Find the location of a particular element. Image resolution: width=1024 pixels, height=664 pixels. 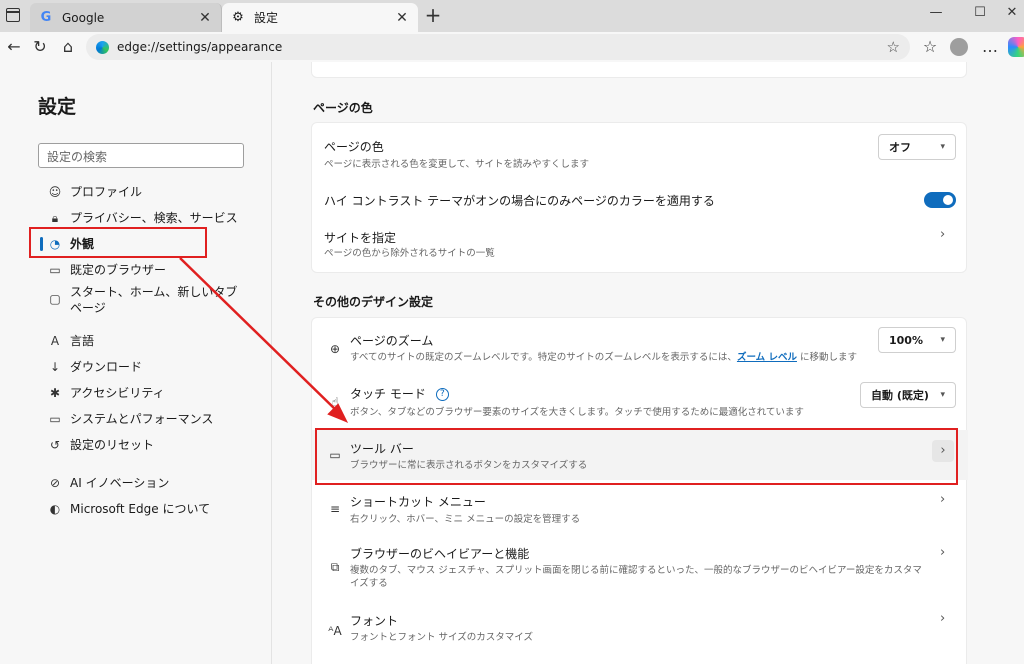

sidebar-item-label: Microsoft Edge について is located at coordinates (140, 509).